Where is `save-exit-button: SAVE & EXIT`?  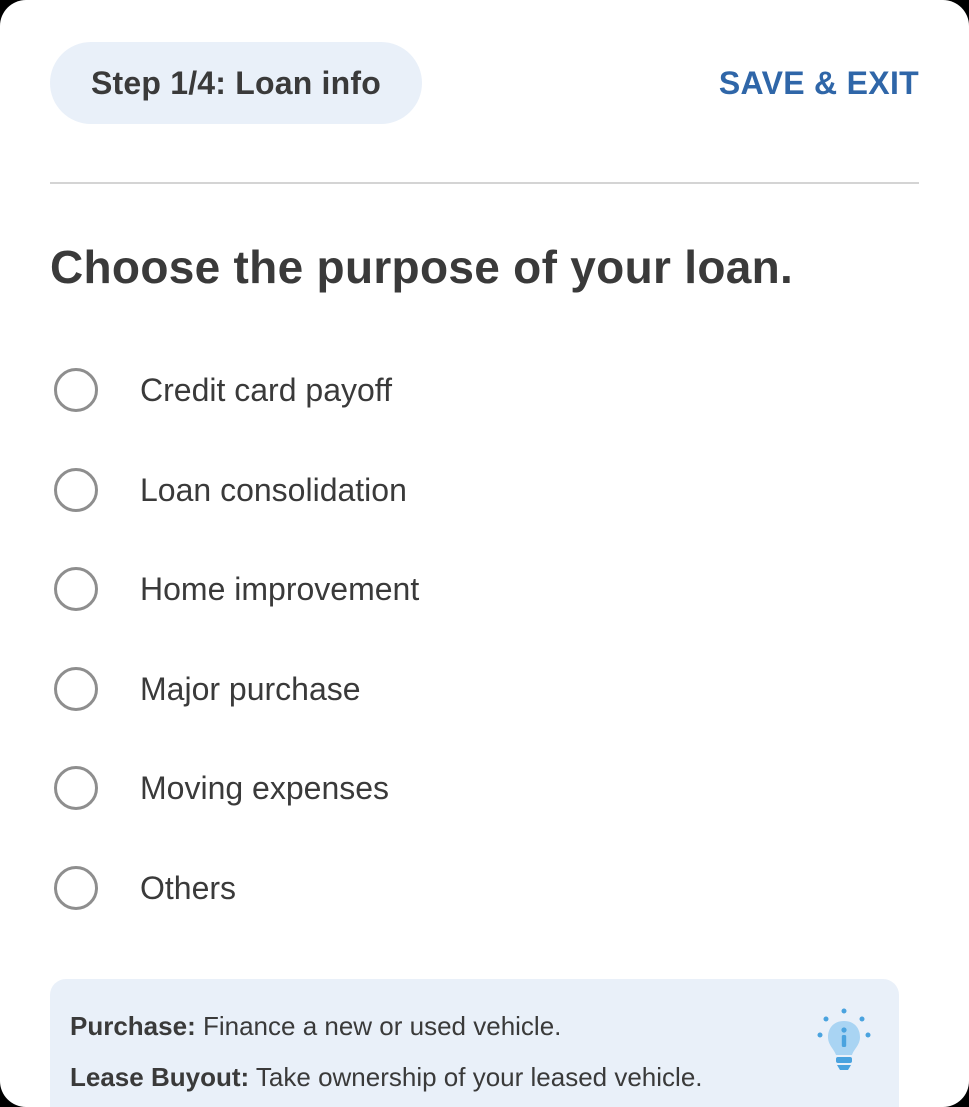
save-exit-button: SAVE & EXIT is located at coordinates (819, 83).